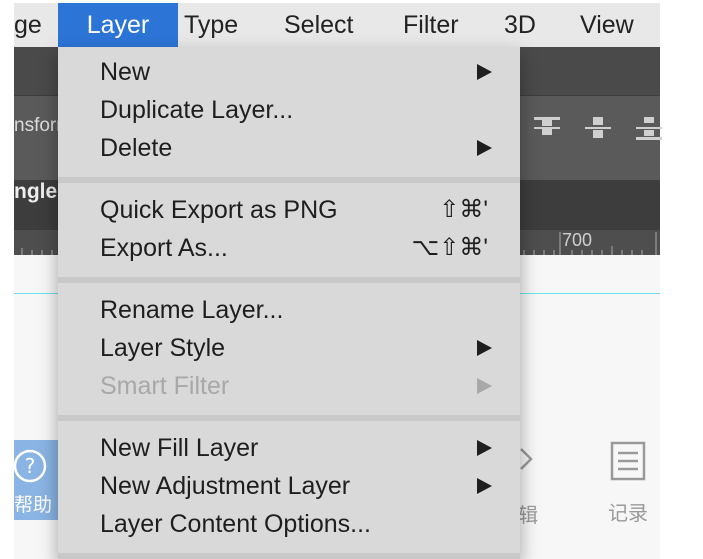 This screenshot has height=559, width=703. Describe the element at coordinates (165, 386) in the screenshot. I see `menu-item-label: Smart Filter` at that location.